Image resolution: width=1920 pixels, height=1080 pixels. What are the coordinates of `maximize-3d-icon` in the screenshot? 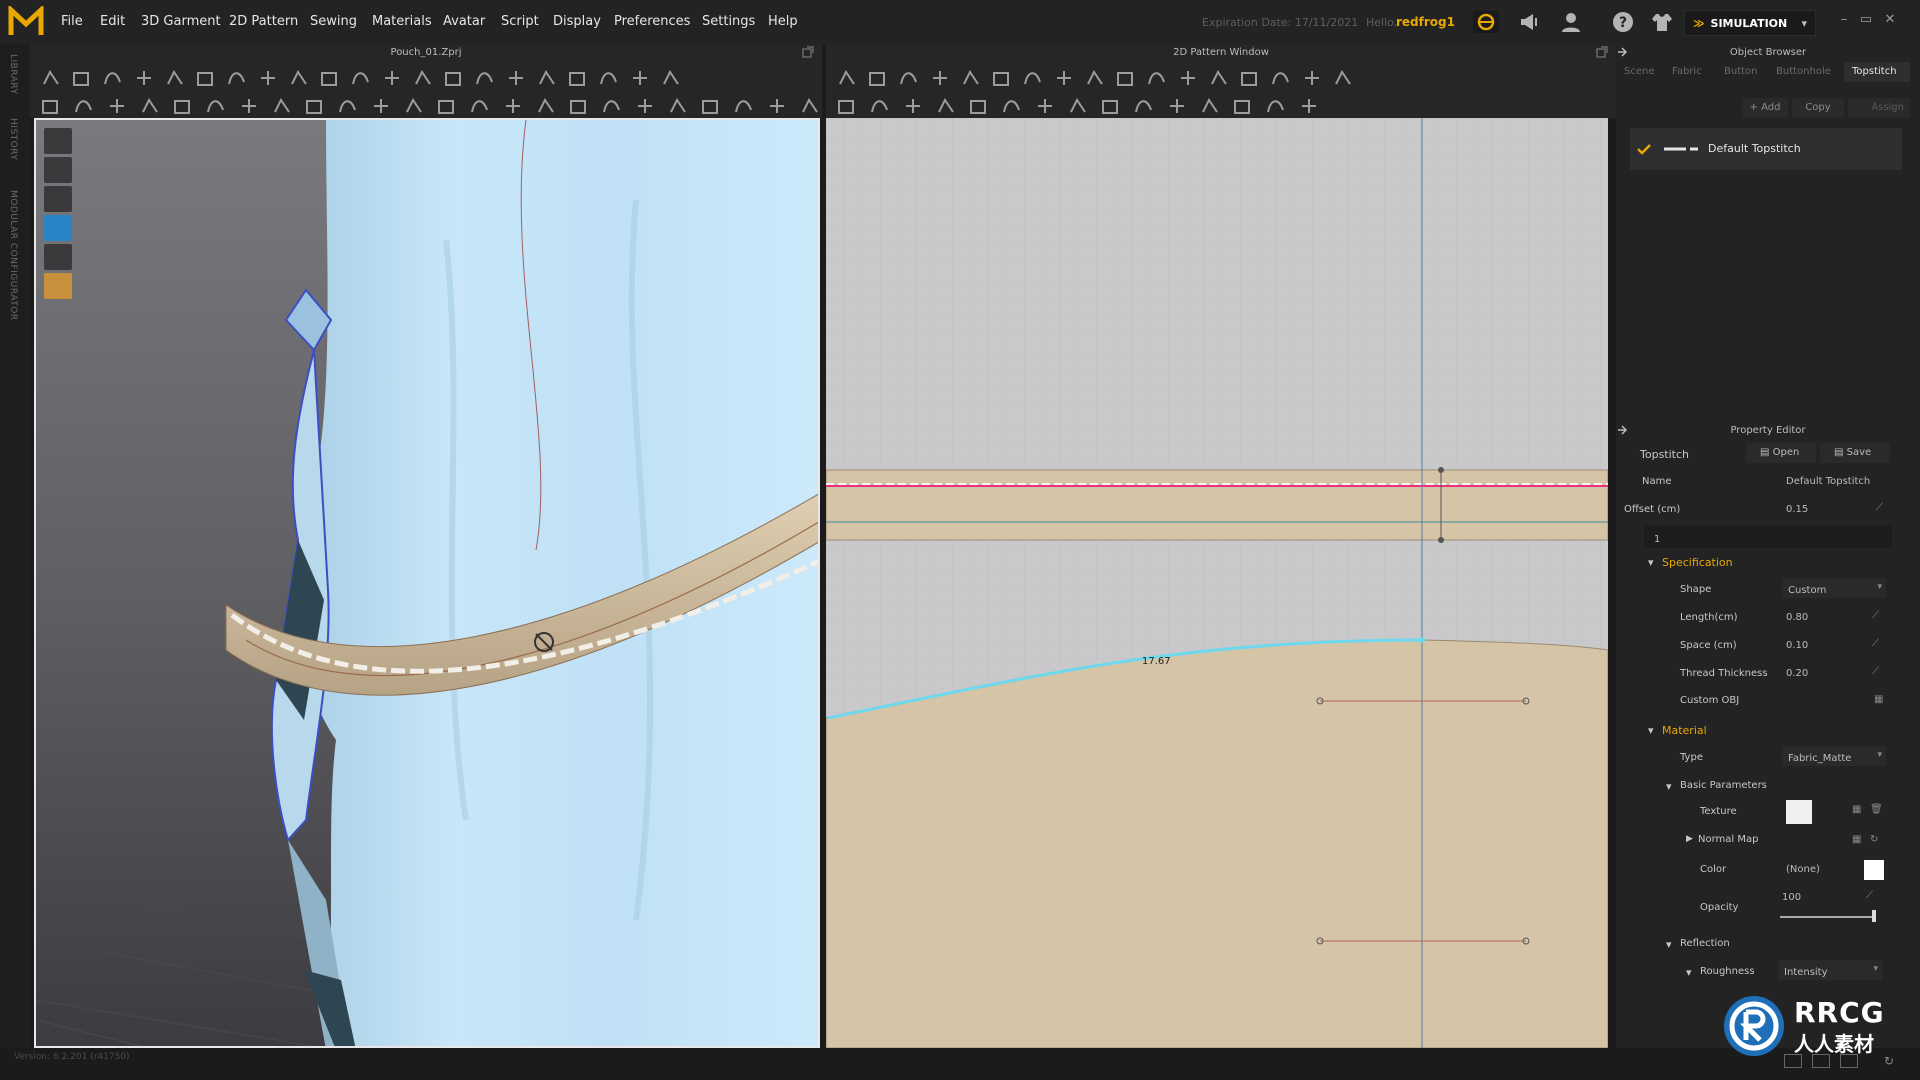 It's located at (808, 52).